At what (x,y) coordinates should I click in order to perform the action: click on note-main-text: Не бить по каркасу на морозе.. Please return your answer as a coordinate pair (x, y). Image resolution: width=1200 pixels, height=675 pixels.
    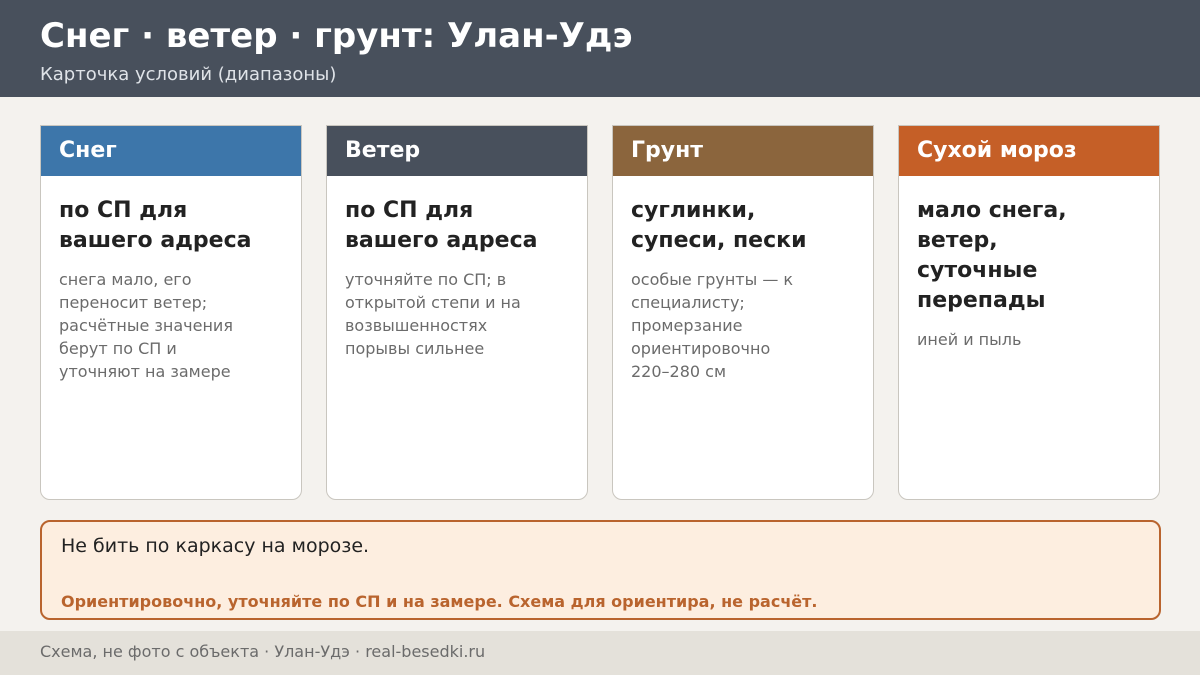
    Looking at the image, I should click on (215, 546).